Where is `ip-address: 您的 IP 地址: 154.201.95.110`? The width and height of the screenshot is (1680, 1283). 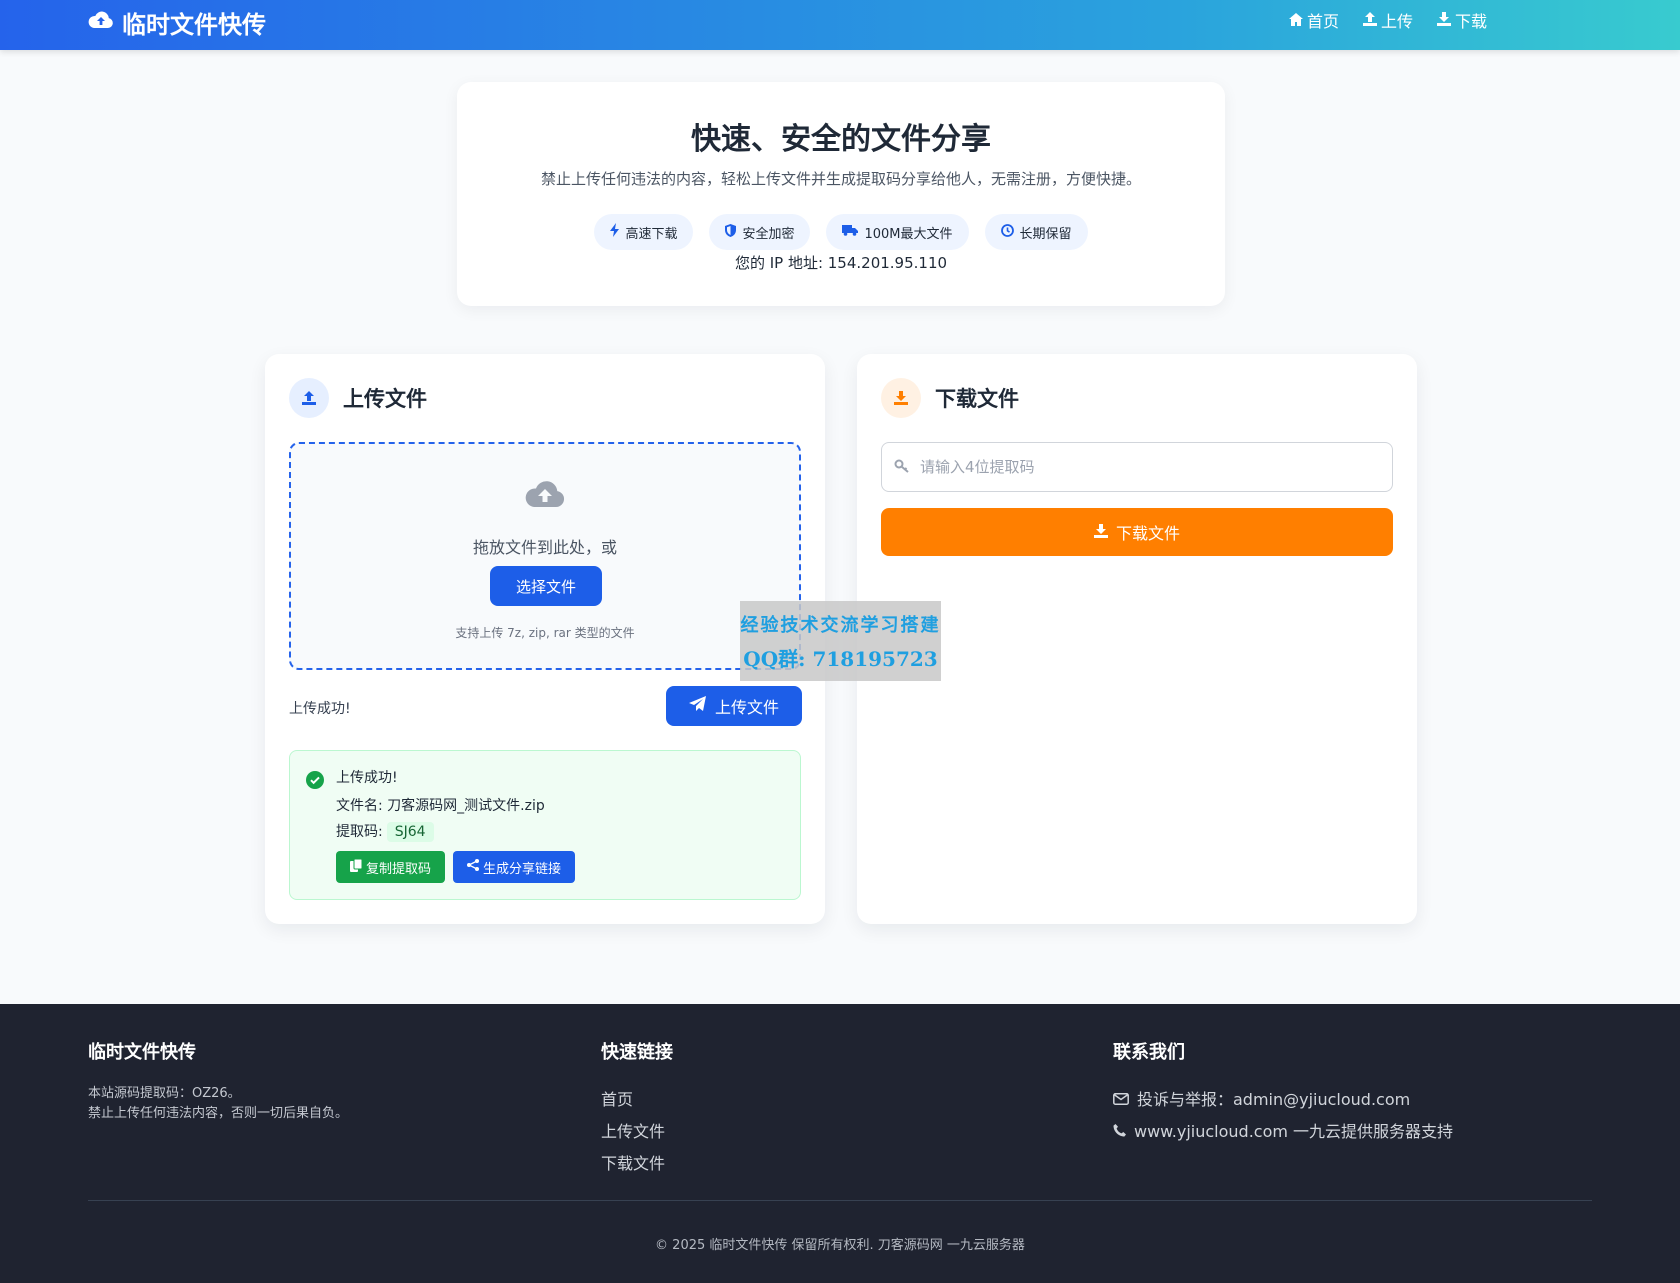 ip-address: 您的 IP 地址: 154.201.95.110 is located at coordinates (841, 263).